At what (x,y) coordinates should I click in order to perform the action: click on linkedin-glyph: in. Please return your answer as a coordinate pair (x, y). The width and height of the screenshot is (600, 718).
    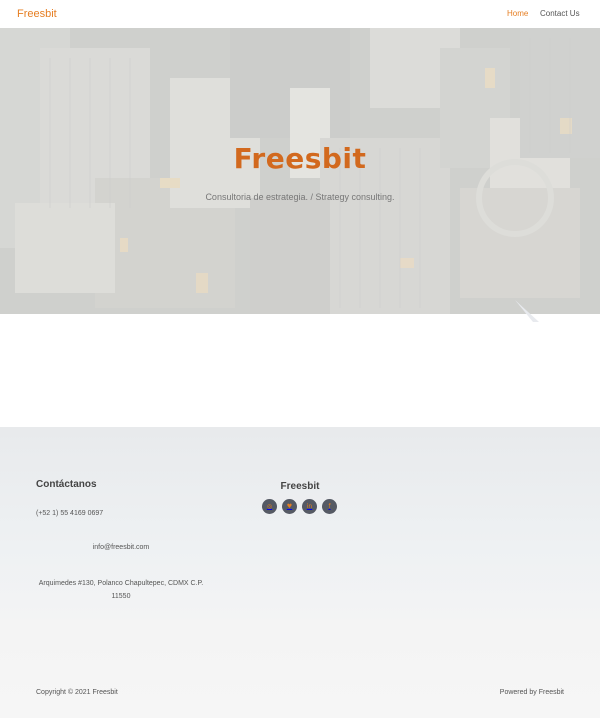
    Looking at the image, I should click on (309, 506).